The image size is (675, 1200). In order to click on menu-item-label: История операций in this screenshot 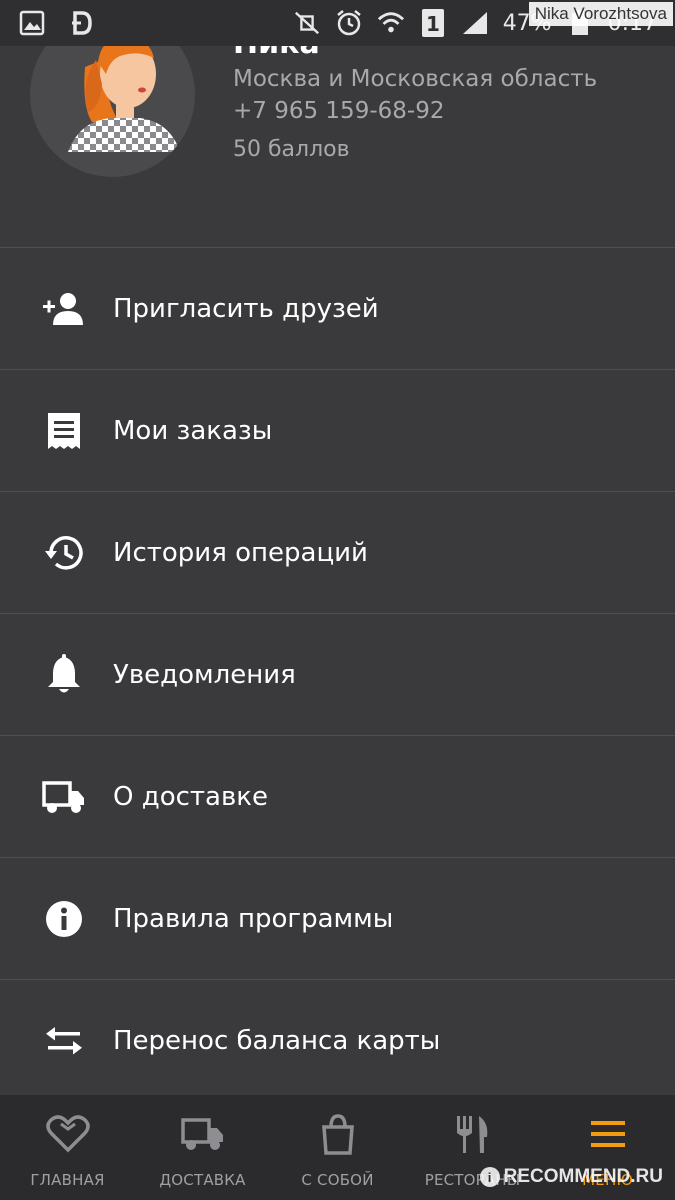, I will do `click(240, 552)`.